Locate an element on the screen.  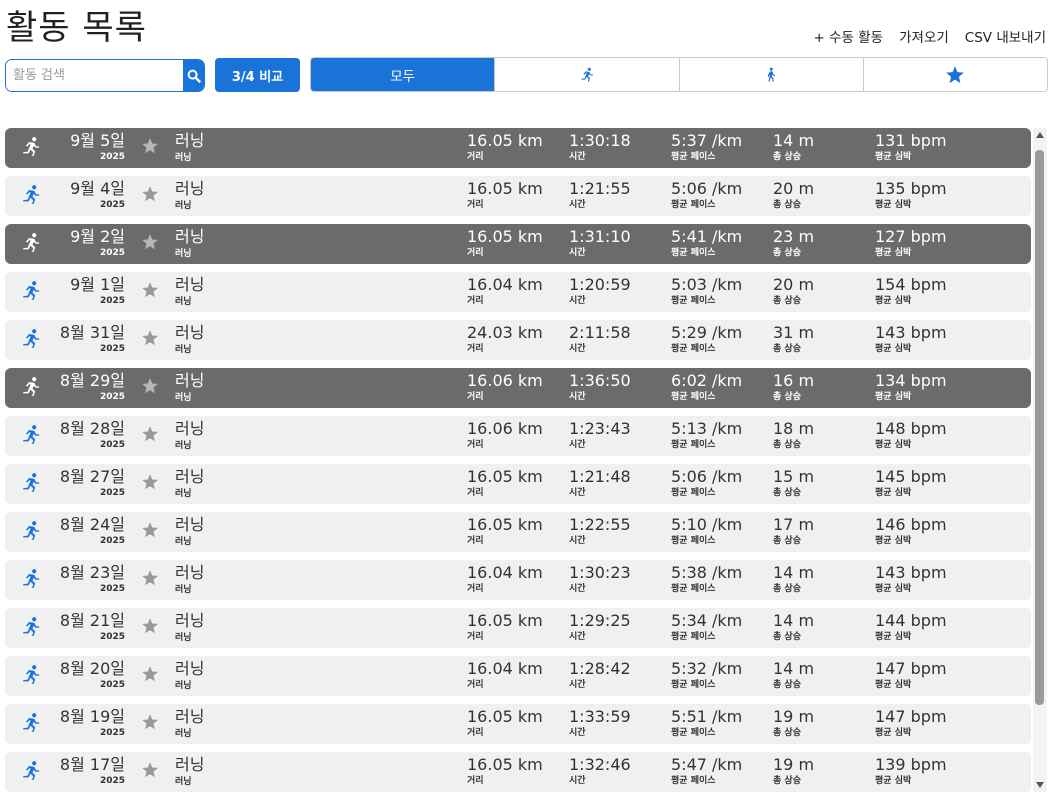
manual-activity-button: + 수동 활동 is located at coordinates (849, 36).